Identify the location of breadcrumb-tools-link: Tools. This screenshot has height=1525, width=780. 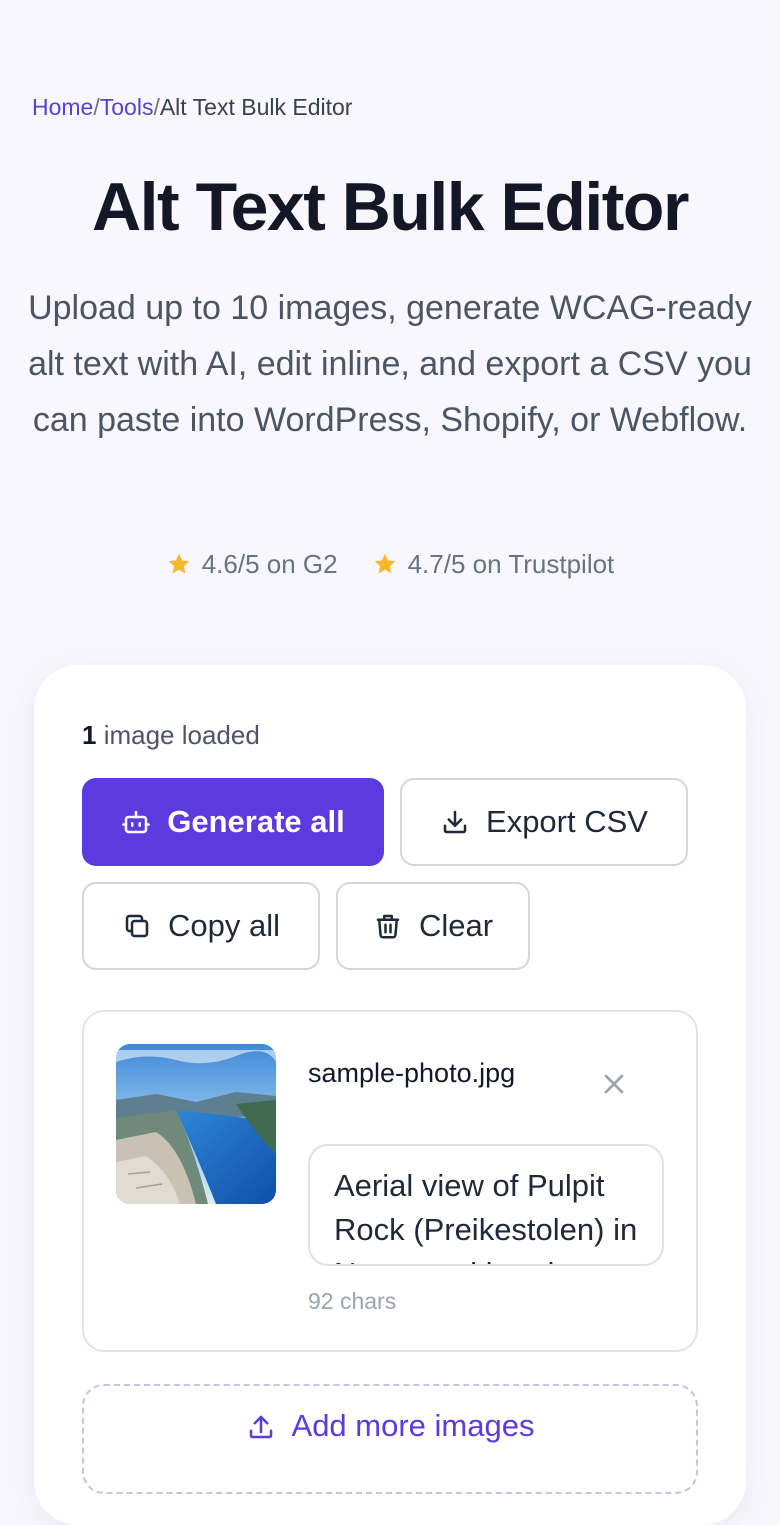
(127, 107).